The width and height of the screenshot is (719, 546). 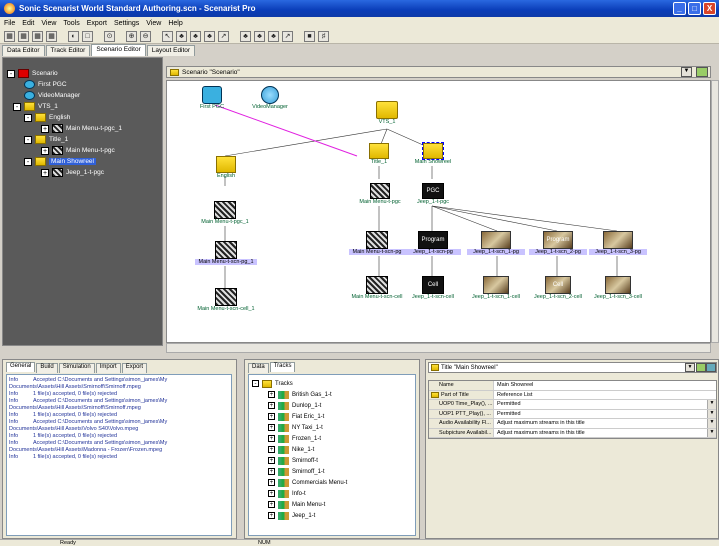 What do you see at coordinates (84, 117) in the screenshot?
I see `tree-item-english: - English` at bounding box center [84, 117].